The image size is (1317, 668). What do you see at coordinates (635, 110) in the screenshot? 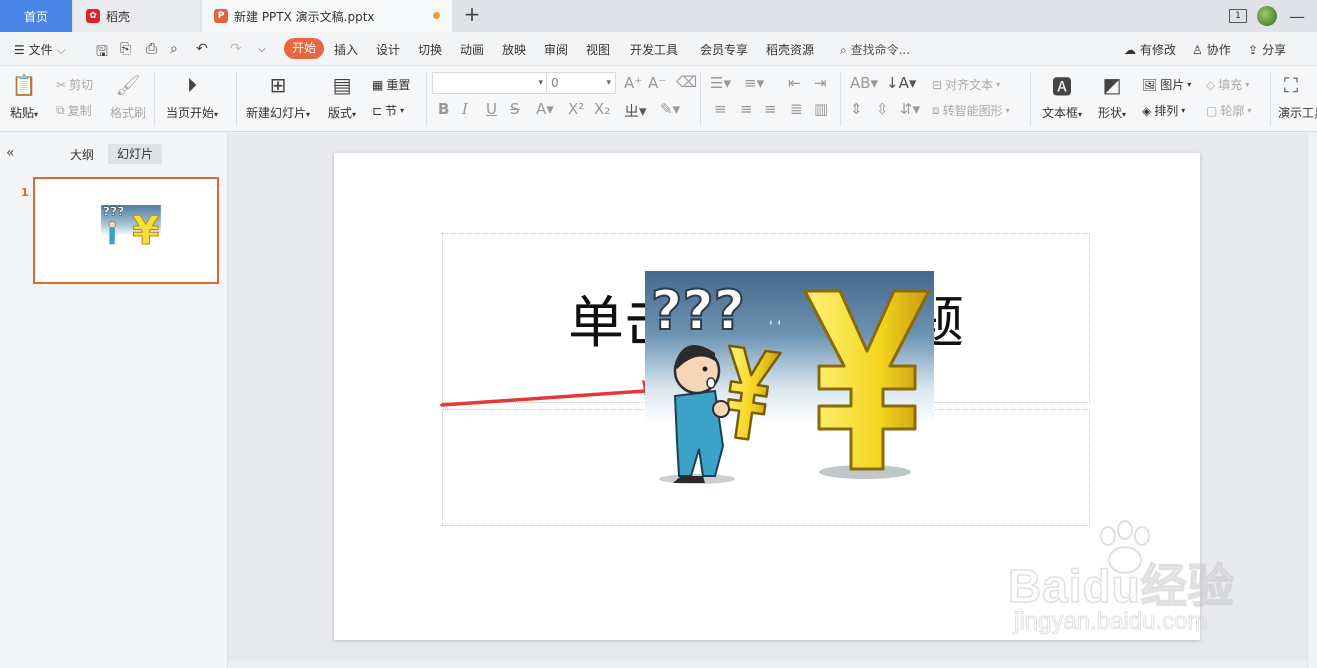
I see `phonetic-icon: ㄓ▾` at bounding box center [635, 110].